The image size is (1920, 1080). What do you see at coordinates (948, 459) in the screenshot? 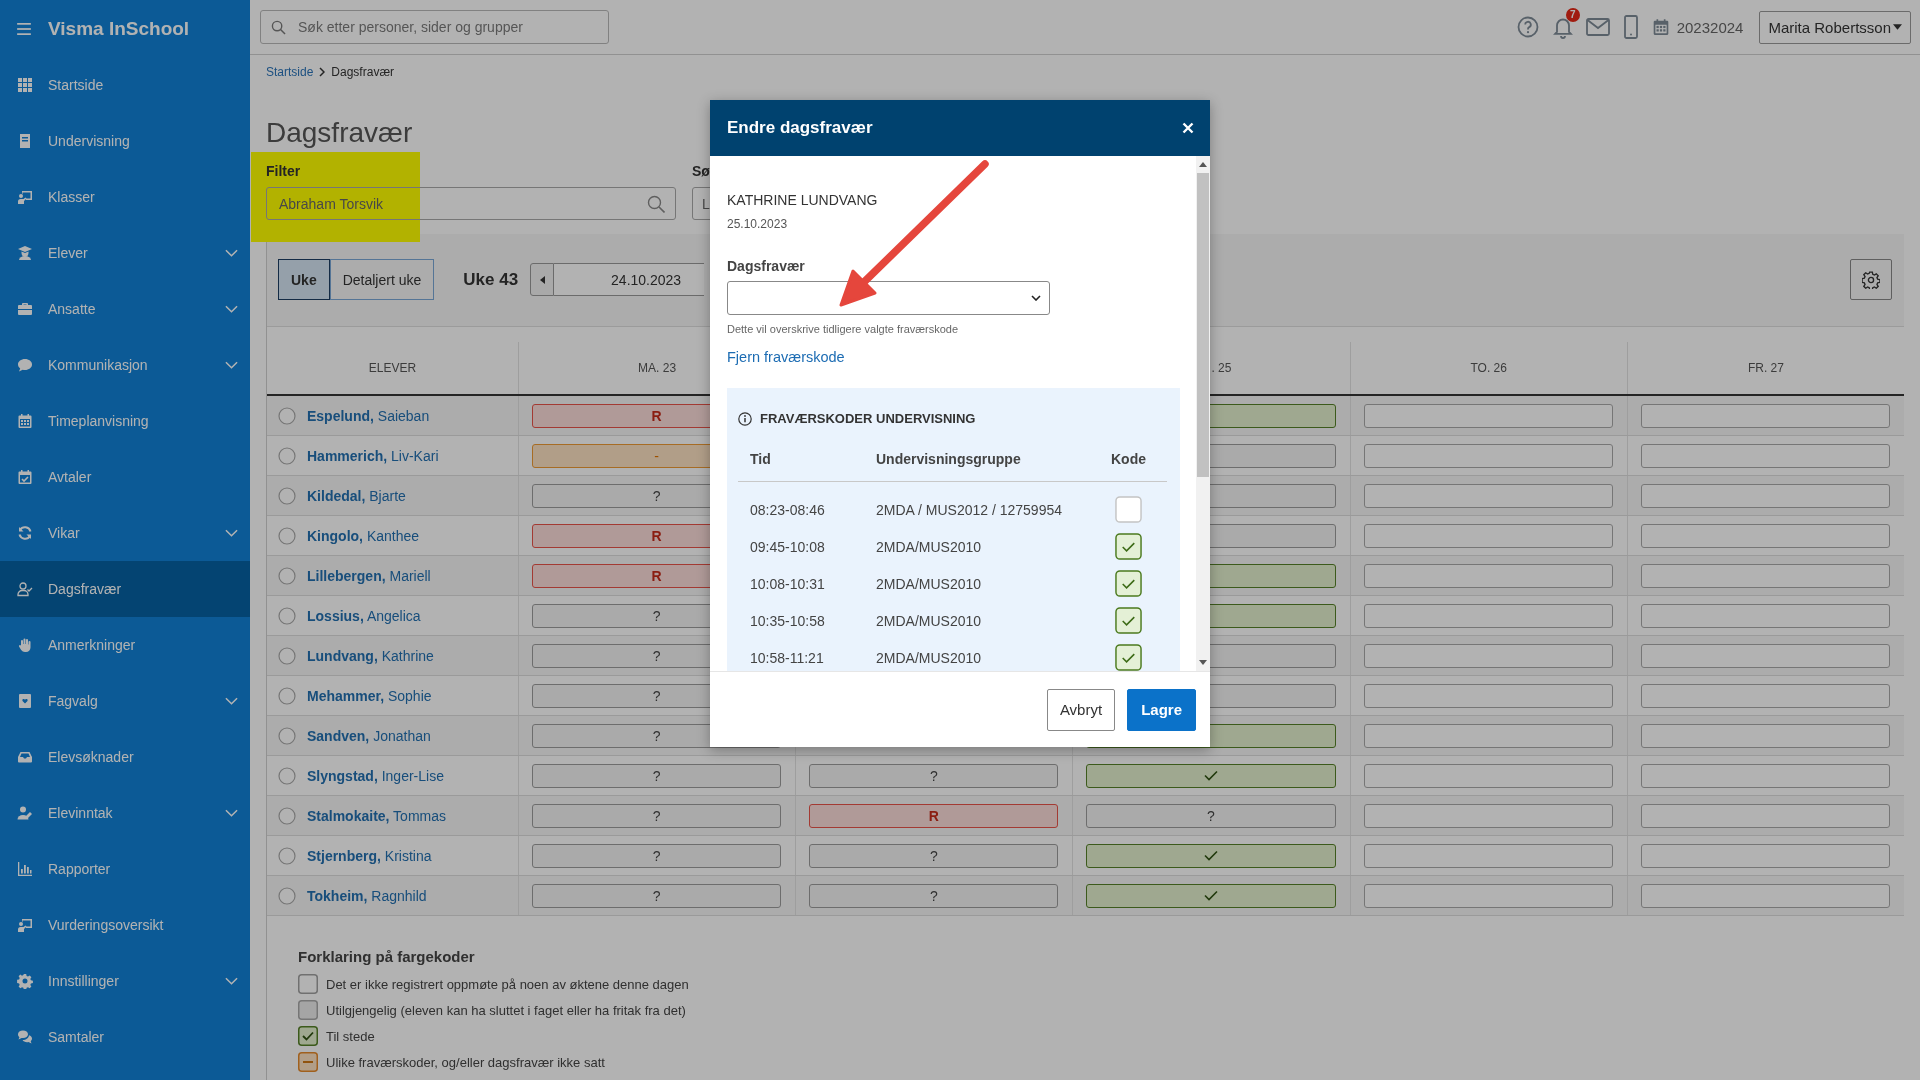
I see `column-header: Undervisningsgruppe` at bounding box center [948, 459].